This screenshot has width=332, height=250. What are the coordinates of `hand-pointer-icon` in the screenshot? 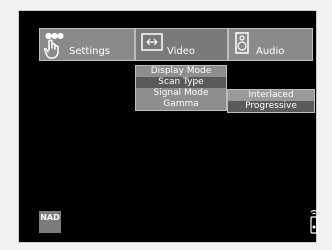 It's located at (51, 49).